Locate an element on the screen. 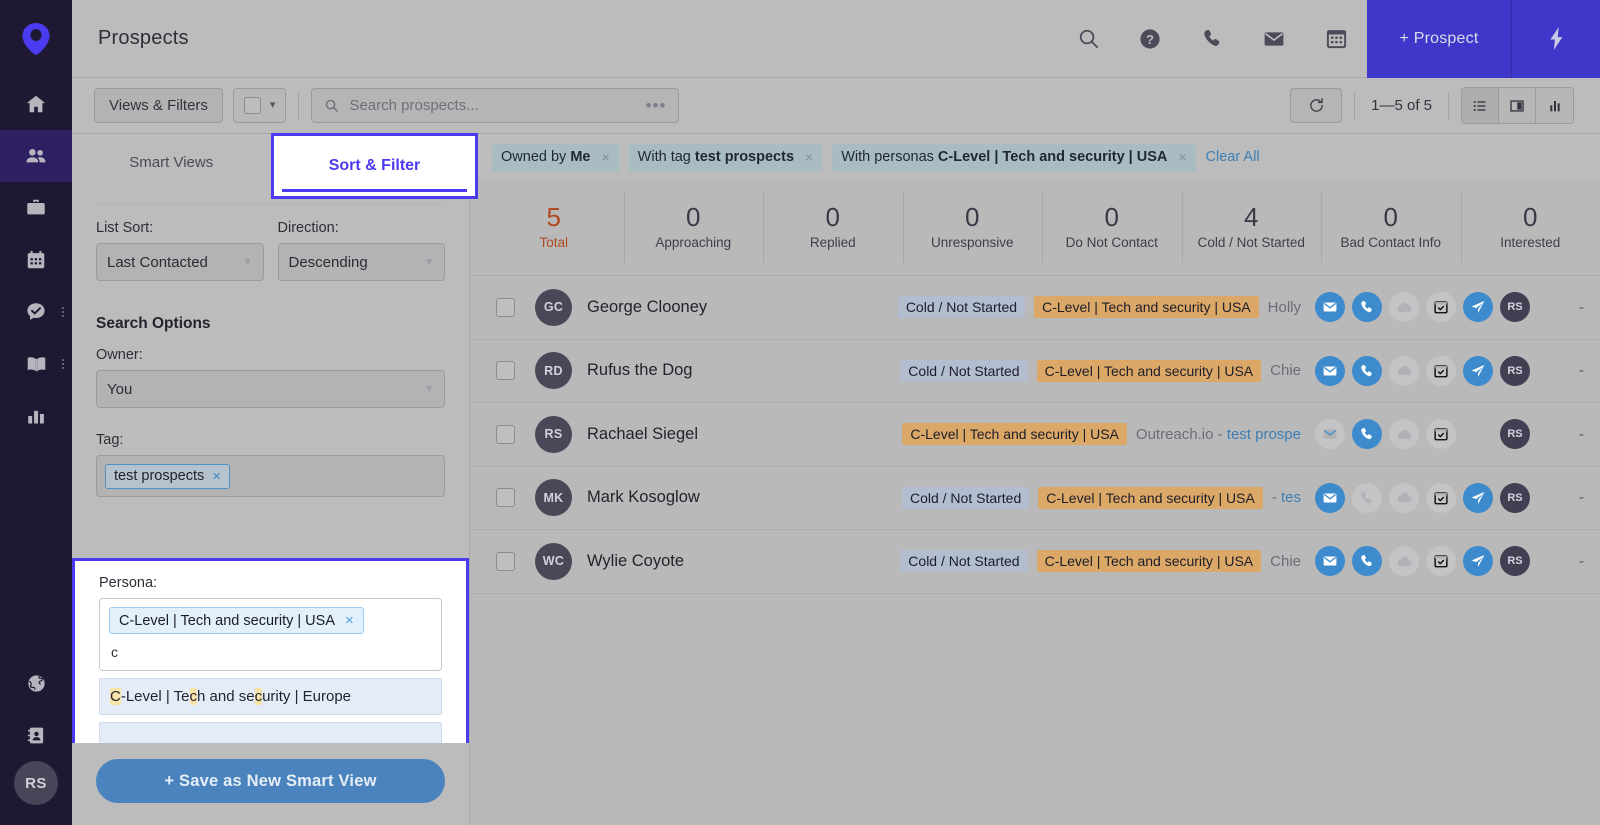  prospect-meta-link: tes is located at coordinates (1291, 497).